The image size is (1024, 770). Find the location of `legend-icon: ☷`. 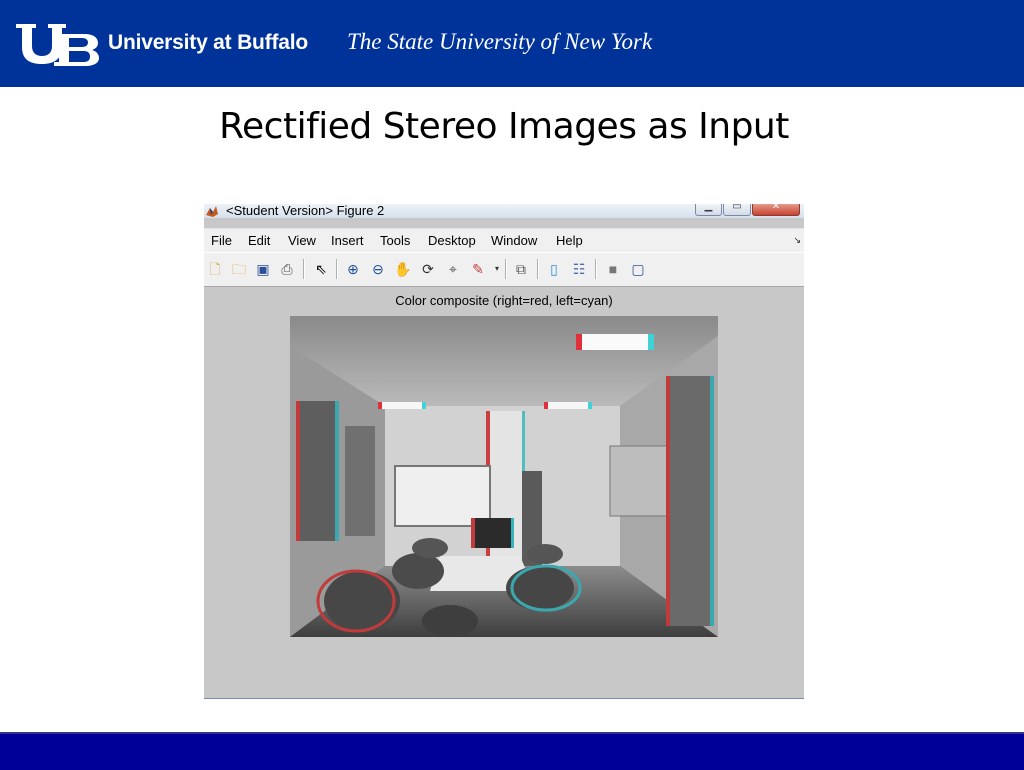

legend-icon: ☷ is located at coordinates (579, 269).